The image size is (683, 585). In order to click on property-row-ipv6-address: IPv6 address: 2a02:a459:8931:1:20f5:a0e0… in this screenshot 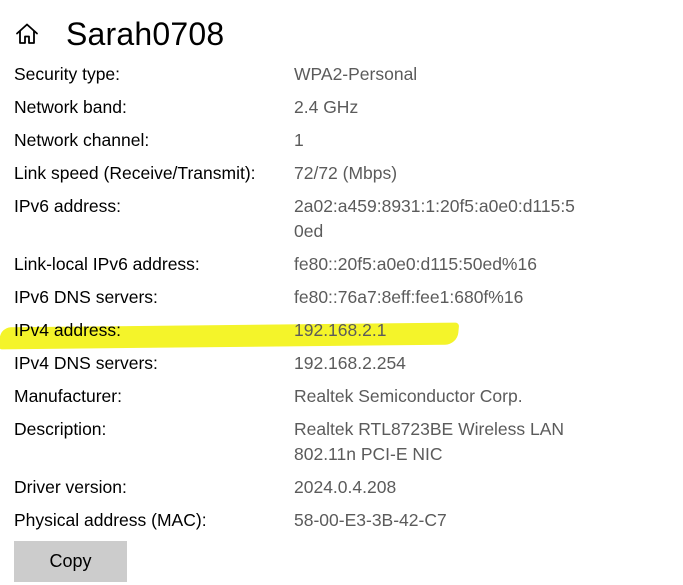, I will do `click(344, 223)`.